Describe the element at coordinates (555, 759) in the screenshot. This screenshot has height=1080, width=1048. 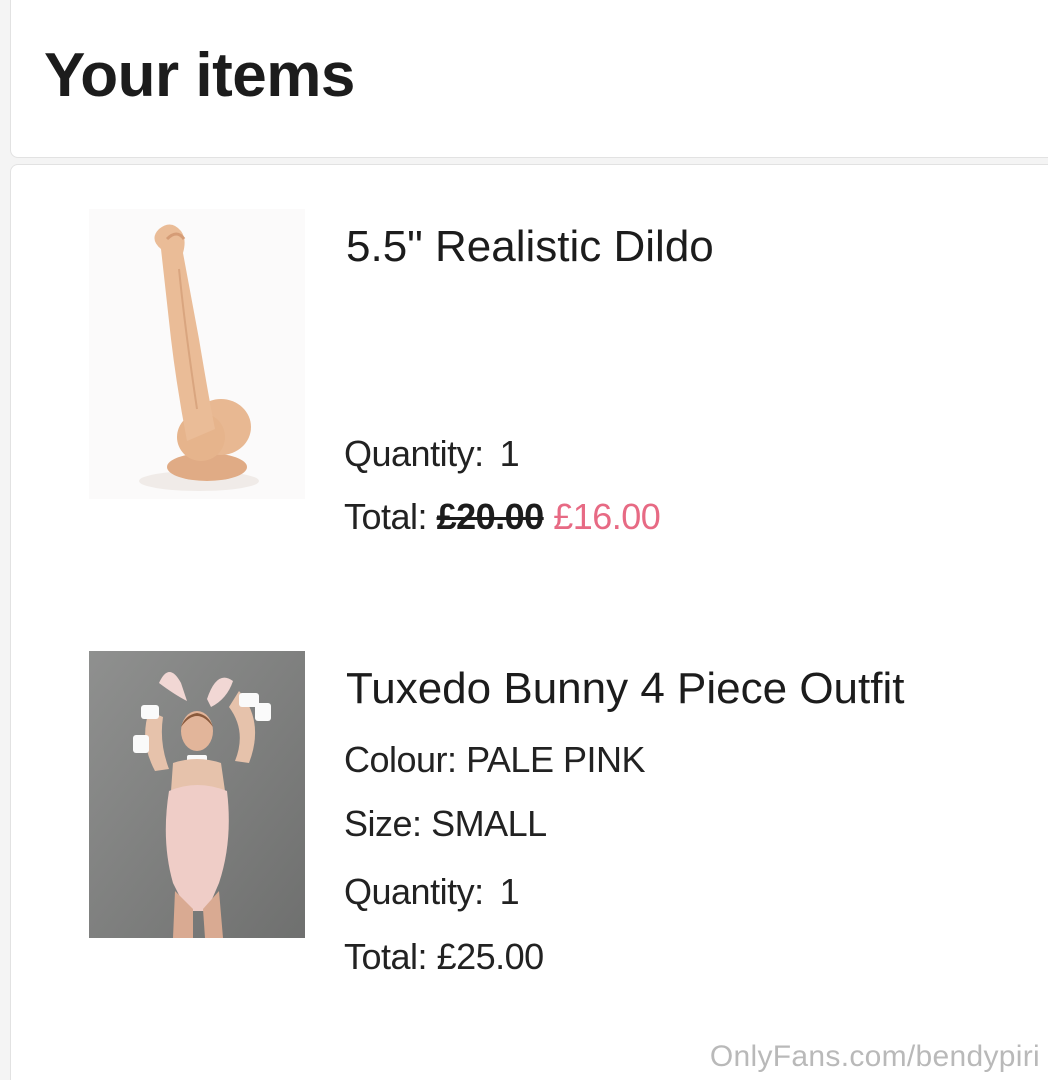
I see `colour-value: PALE PINK` at that location.